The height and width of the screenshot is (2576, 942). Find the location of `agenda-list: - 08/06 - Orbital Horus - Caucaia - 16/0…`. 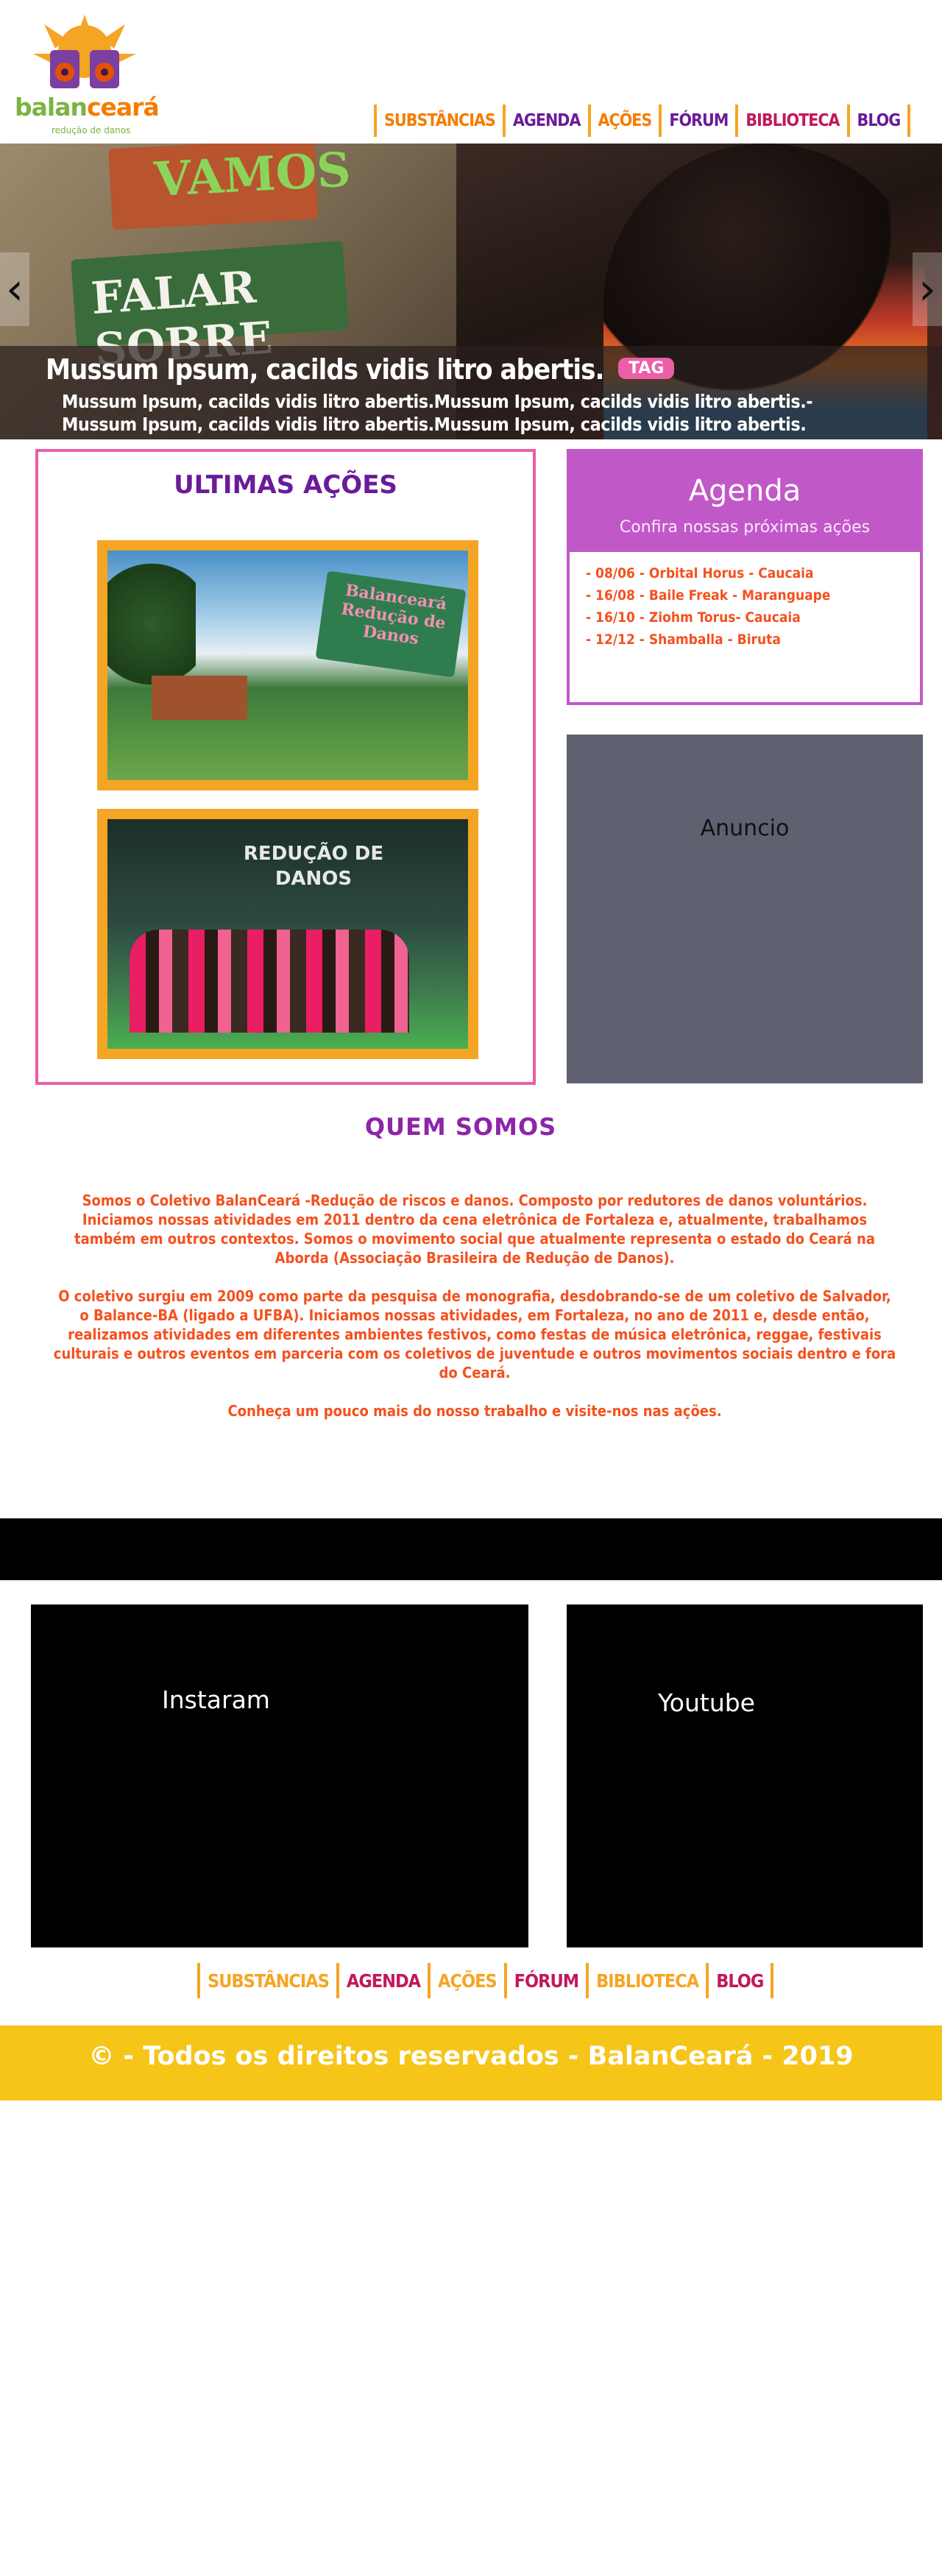

agenda-list: - 08/06 - Orbital Horus - Caucaia - 16/0… is located at coordinates (708, 606).